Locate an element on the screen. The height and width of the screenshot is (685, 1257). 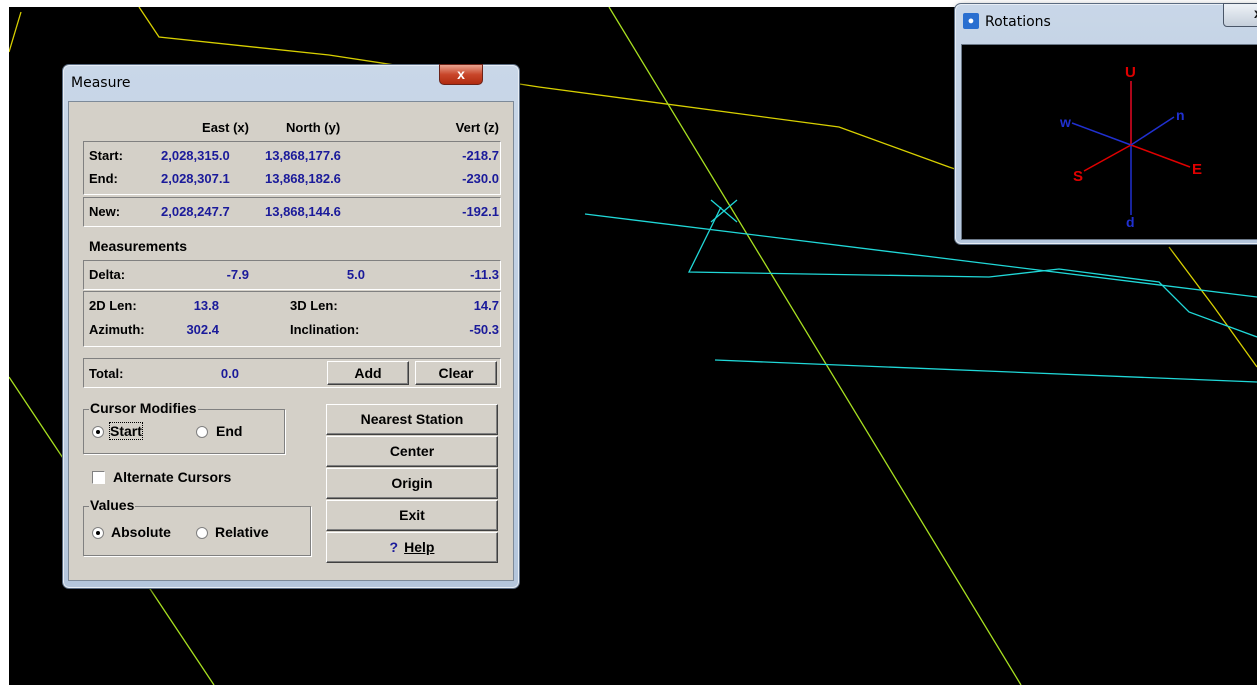
absolute-radio-label: Absolute is located at coordinates (141, 532).